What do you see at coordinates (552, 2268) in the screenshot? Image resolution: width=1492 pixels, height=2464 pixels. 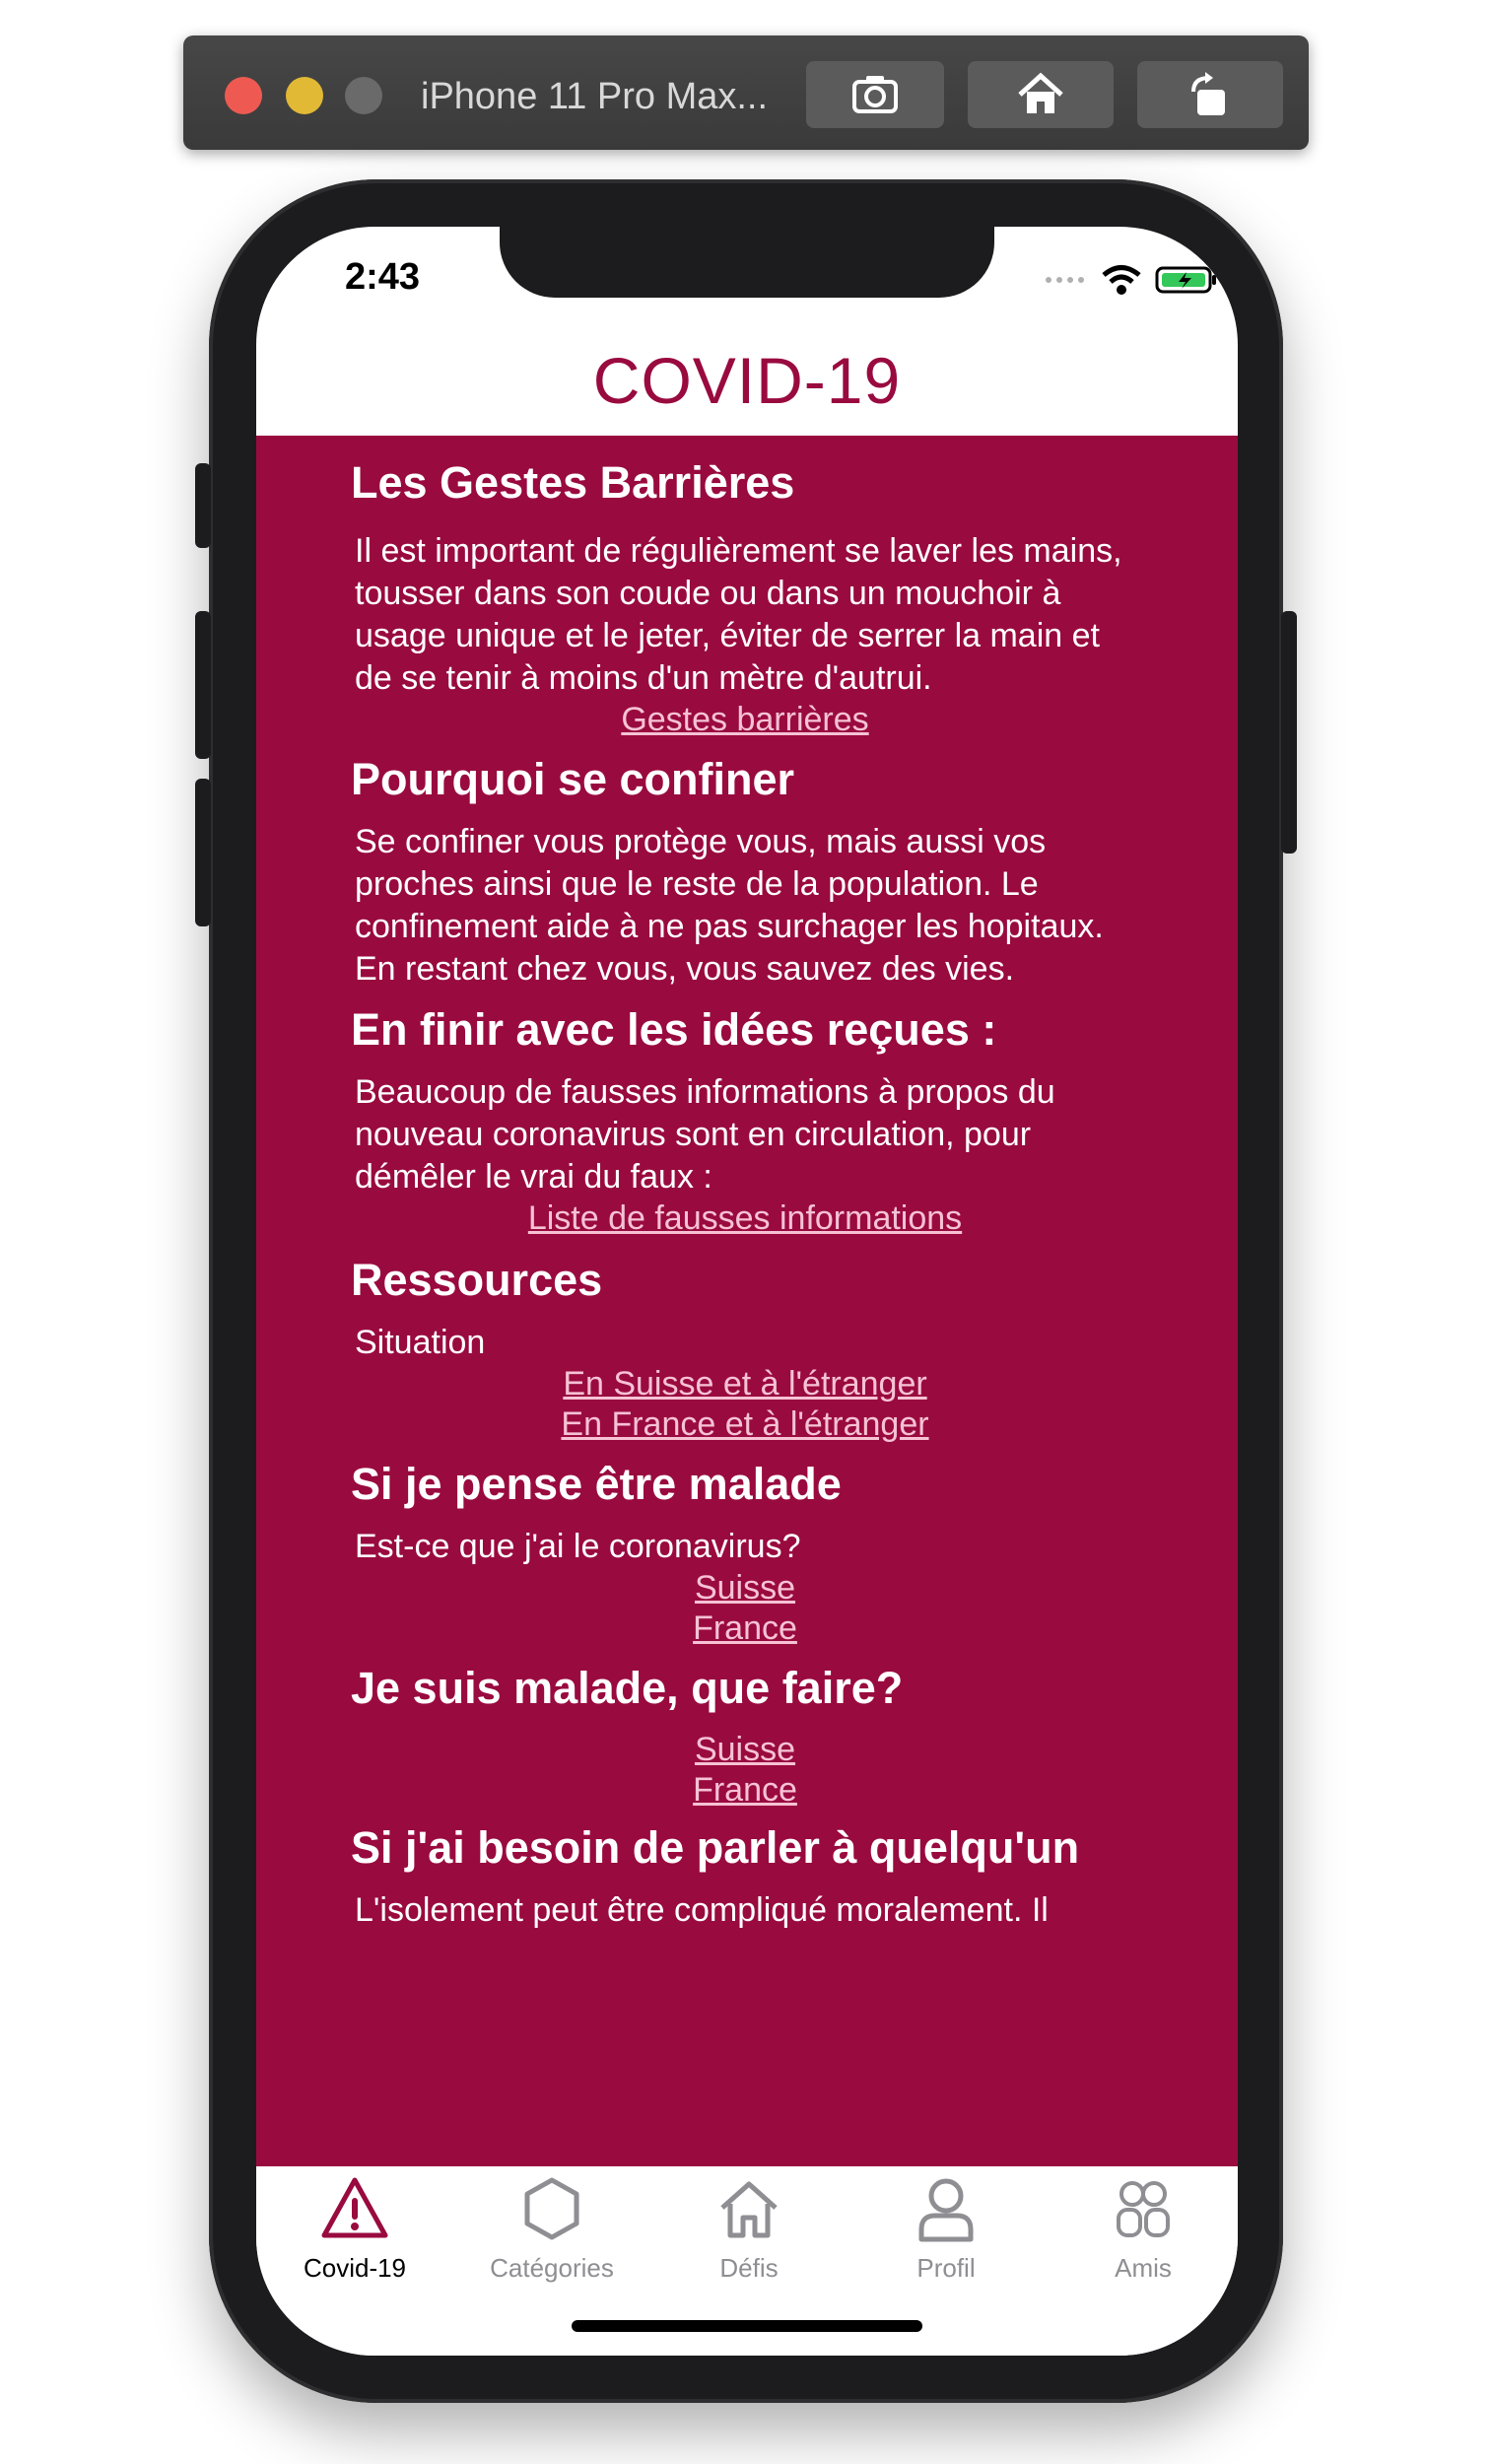 I see `tab-label-categories: Catégories` at bounding box center [552, 2268].